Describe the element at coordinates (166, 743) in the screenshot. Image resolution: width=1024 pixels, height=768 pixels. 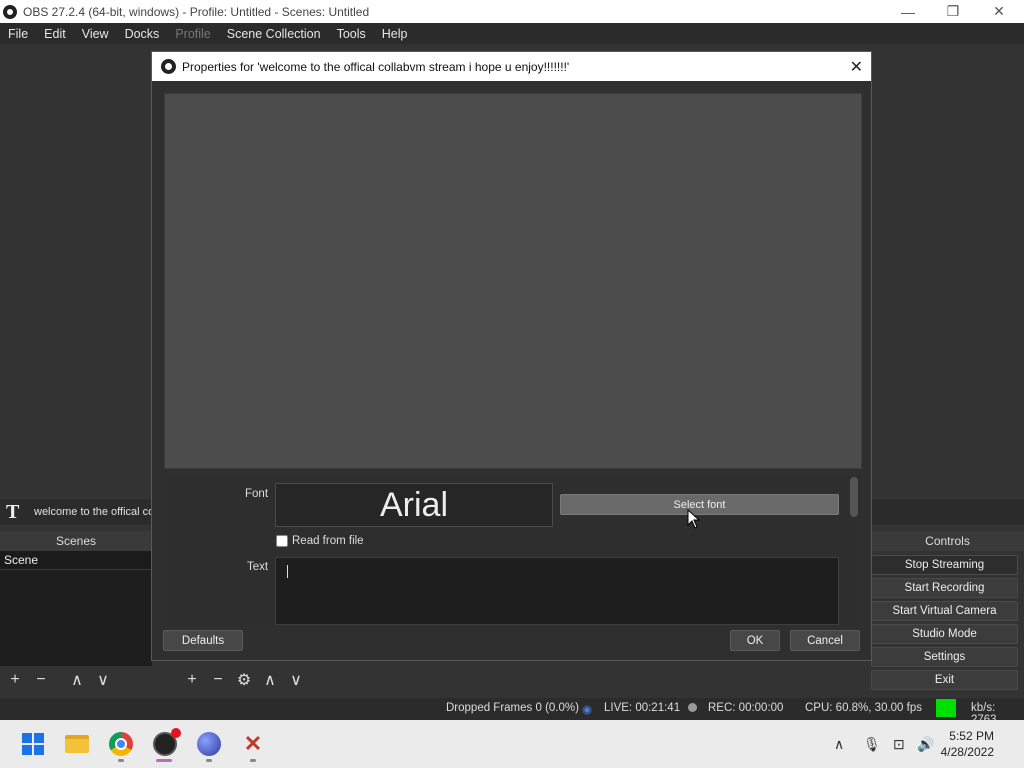
I see `obs-taskbar-icon` at that location.